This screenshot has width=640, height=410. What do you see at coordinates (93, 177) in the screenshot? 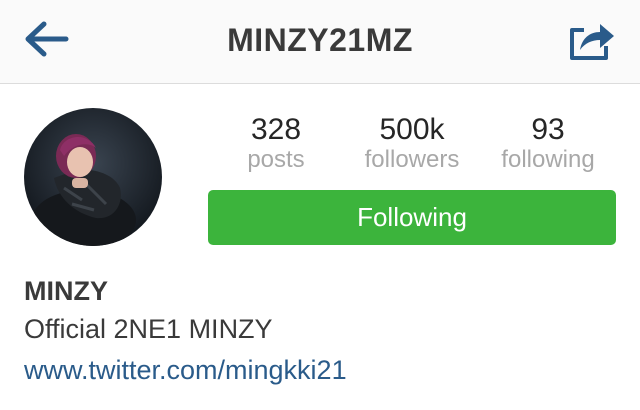
I see `profile-avatar` at bounding box center [93, 177].